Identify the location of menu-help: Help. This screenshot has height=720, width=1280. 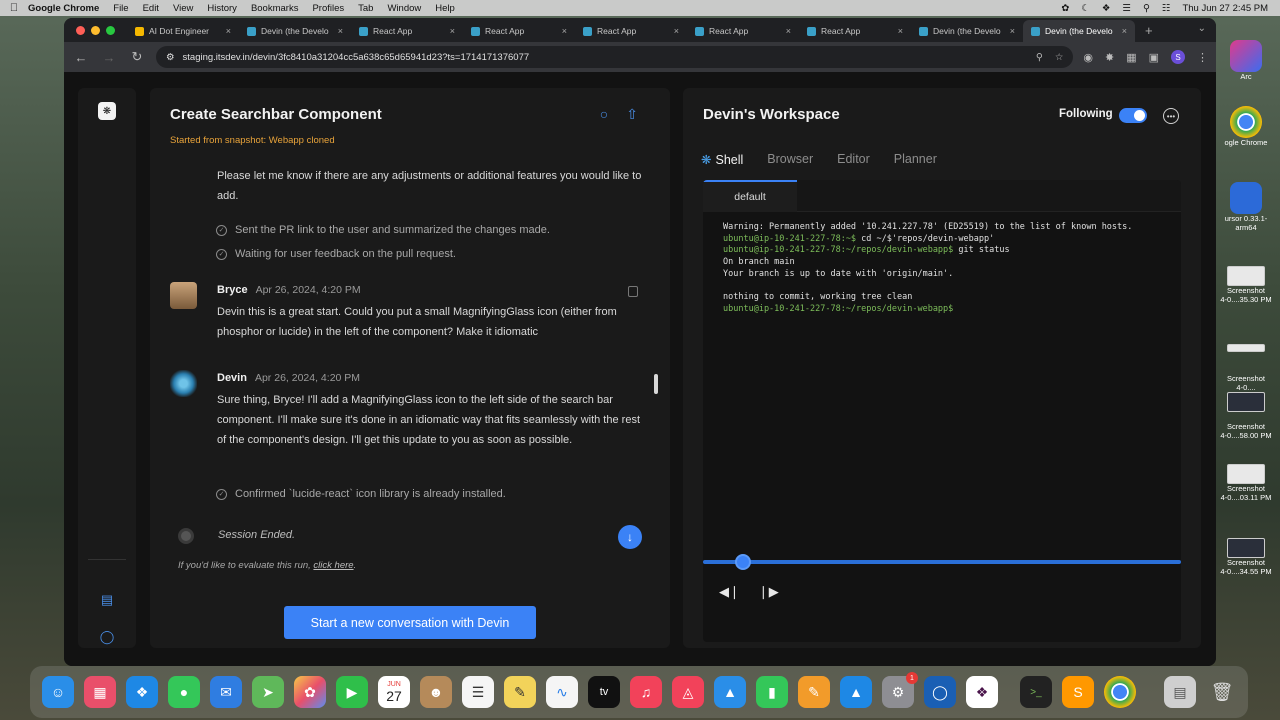
(445, 8).